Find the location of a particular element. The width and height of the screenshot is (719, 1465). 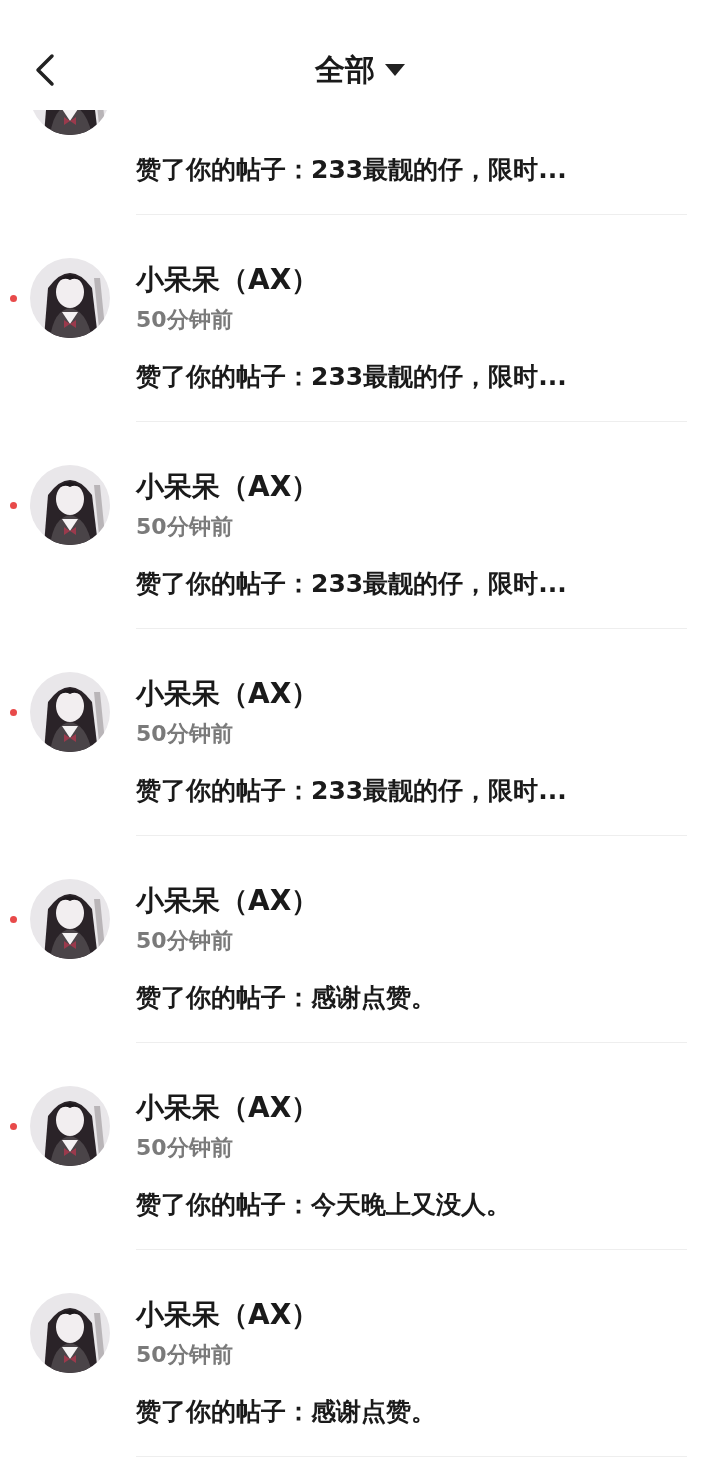

header-title: 全部 is located at coordinates (344, 70).